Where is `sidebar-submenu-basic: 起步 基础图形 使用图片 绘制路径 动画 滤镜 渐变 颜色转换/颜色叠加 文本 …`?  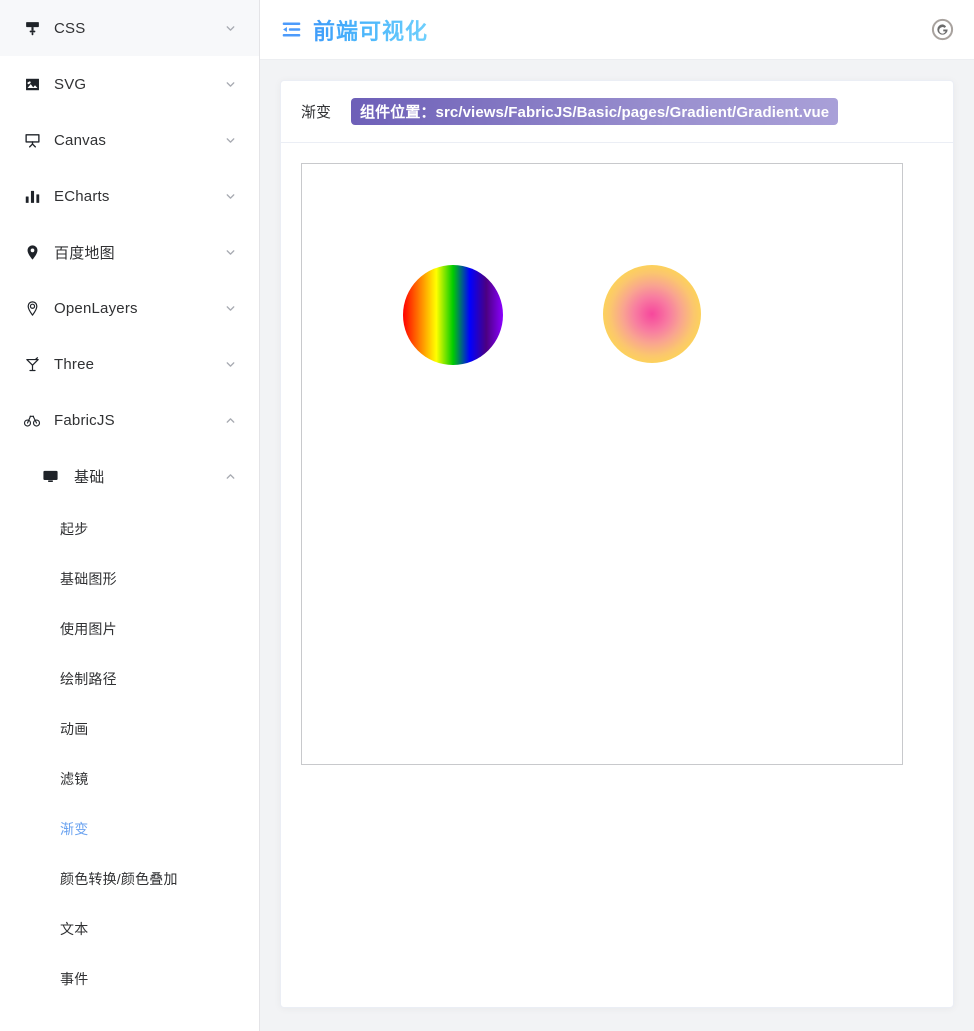
sidebar-submenu-basic: 起步 基础图形 使用图片 绘制路径 动画 滤镜 渐变 颜色转换/颜色叠加 文本 … is located at coordinates (129, 754).